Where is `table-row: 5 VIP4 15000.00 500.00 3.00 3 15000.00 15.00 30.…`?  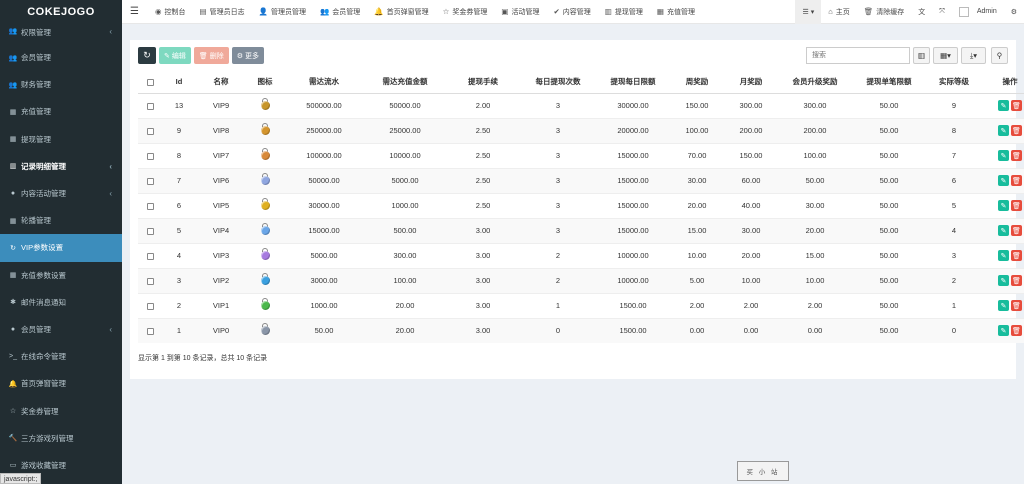 table-row: 5 VIP4 15000.00 500.00 3.00 3 15000.00 15.00 30.… is located at coordinates (581, 230).